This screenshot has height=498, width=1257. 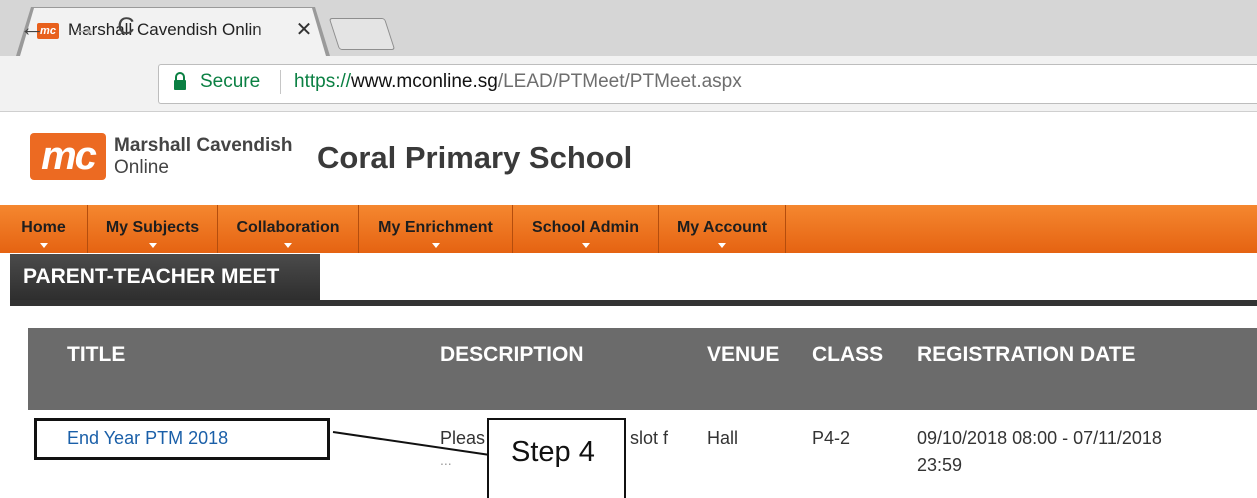 What do you see at coordinates (556, 458) in the screenshot?
I see `step-callout: Step 4` at bounding box center [556, 458].